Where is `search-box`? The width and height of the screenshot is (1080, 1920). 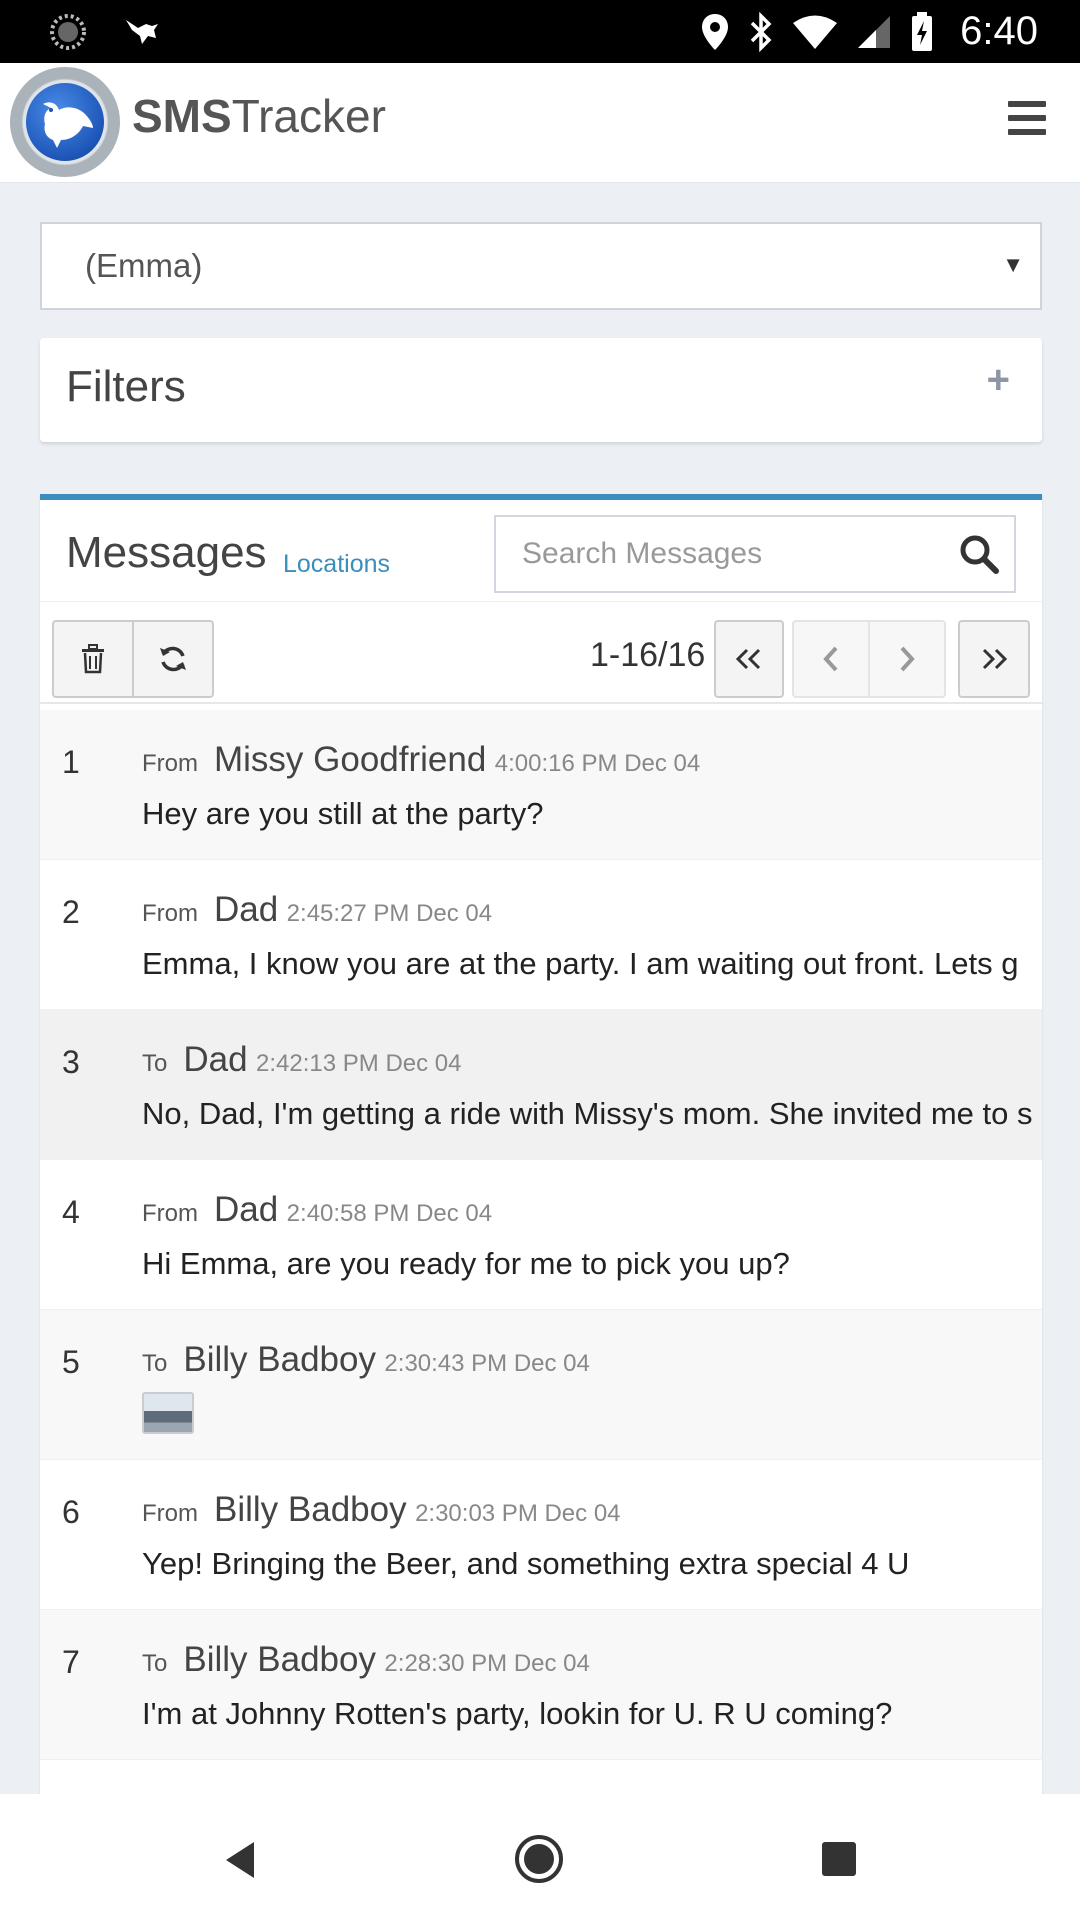
search-box is located at coordinates (755, 554).